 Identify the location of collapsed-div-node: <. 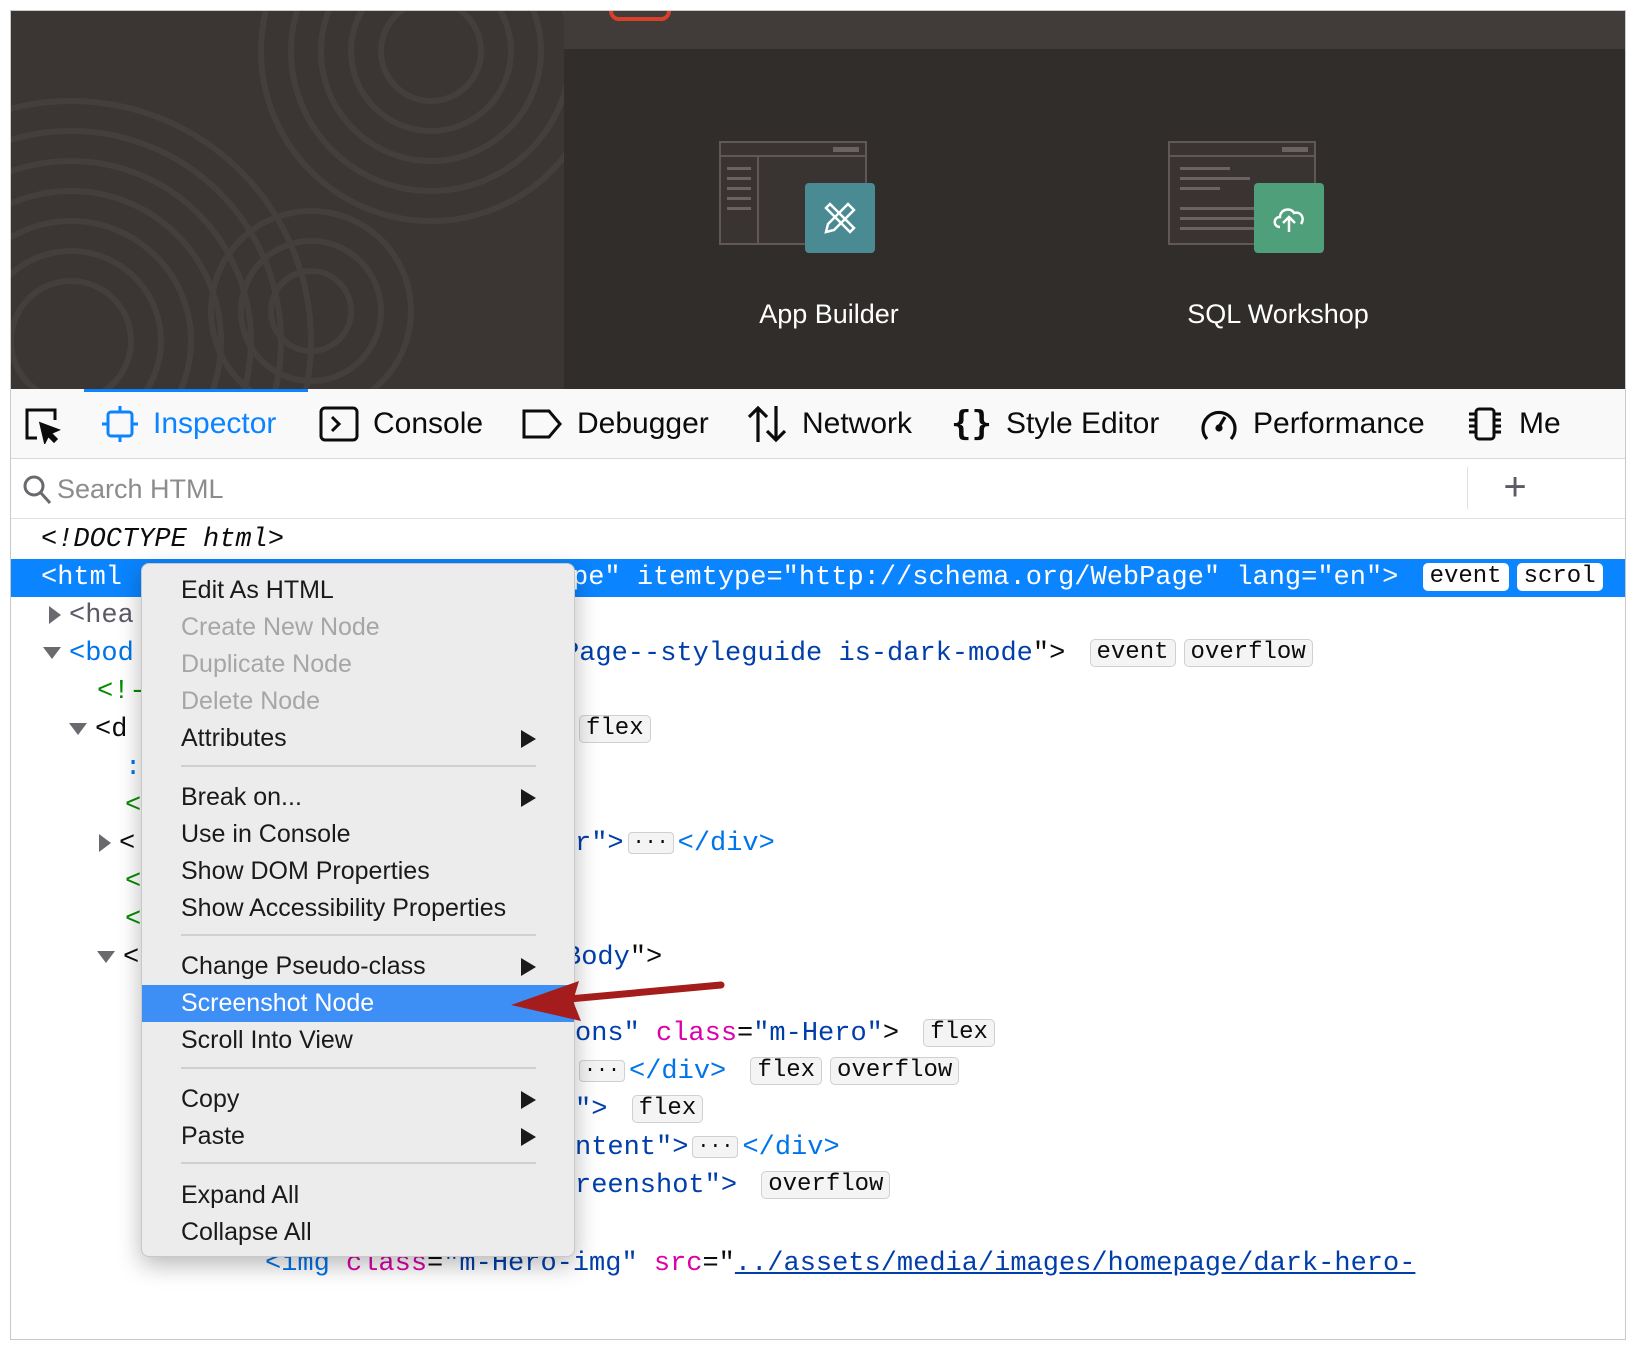
(117, 844).